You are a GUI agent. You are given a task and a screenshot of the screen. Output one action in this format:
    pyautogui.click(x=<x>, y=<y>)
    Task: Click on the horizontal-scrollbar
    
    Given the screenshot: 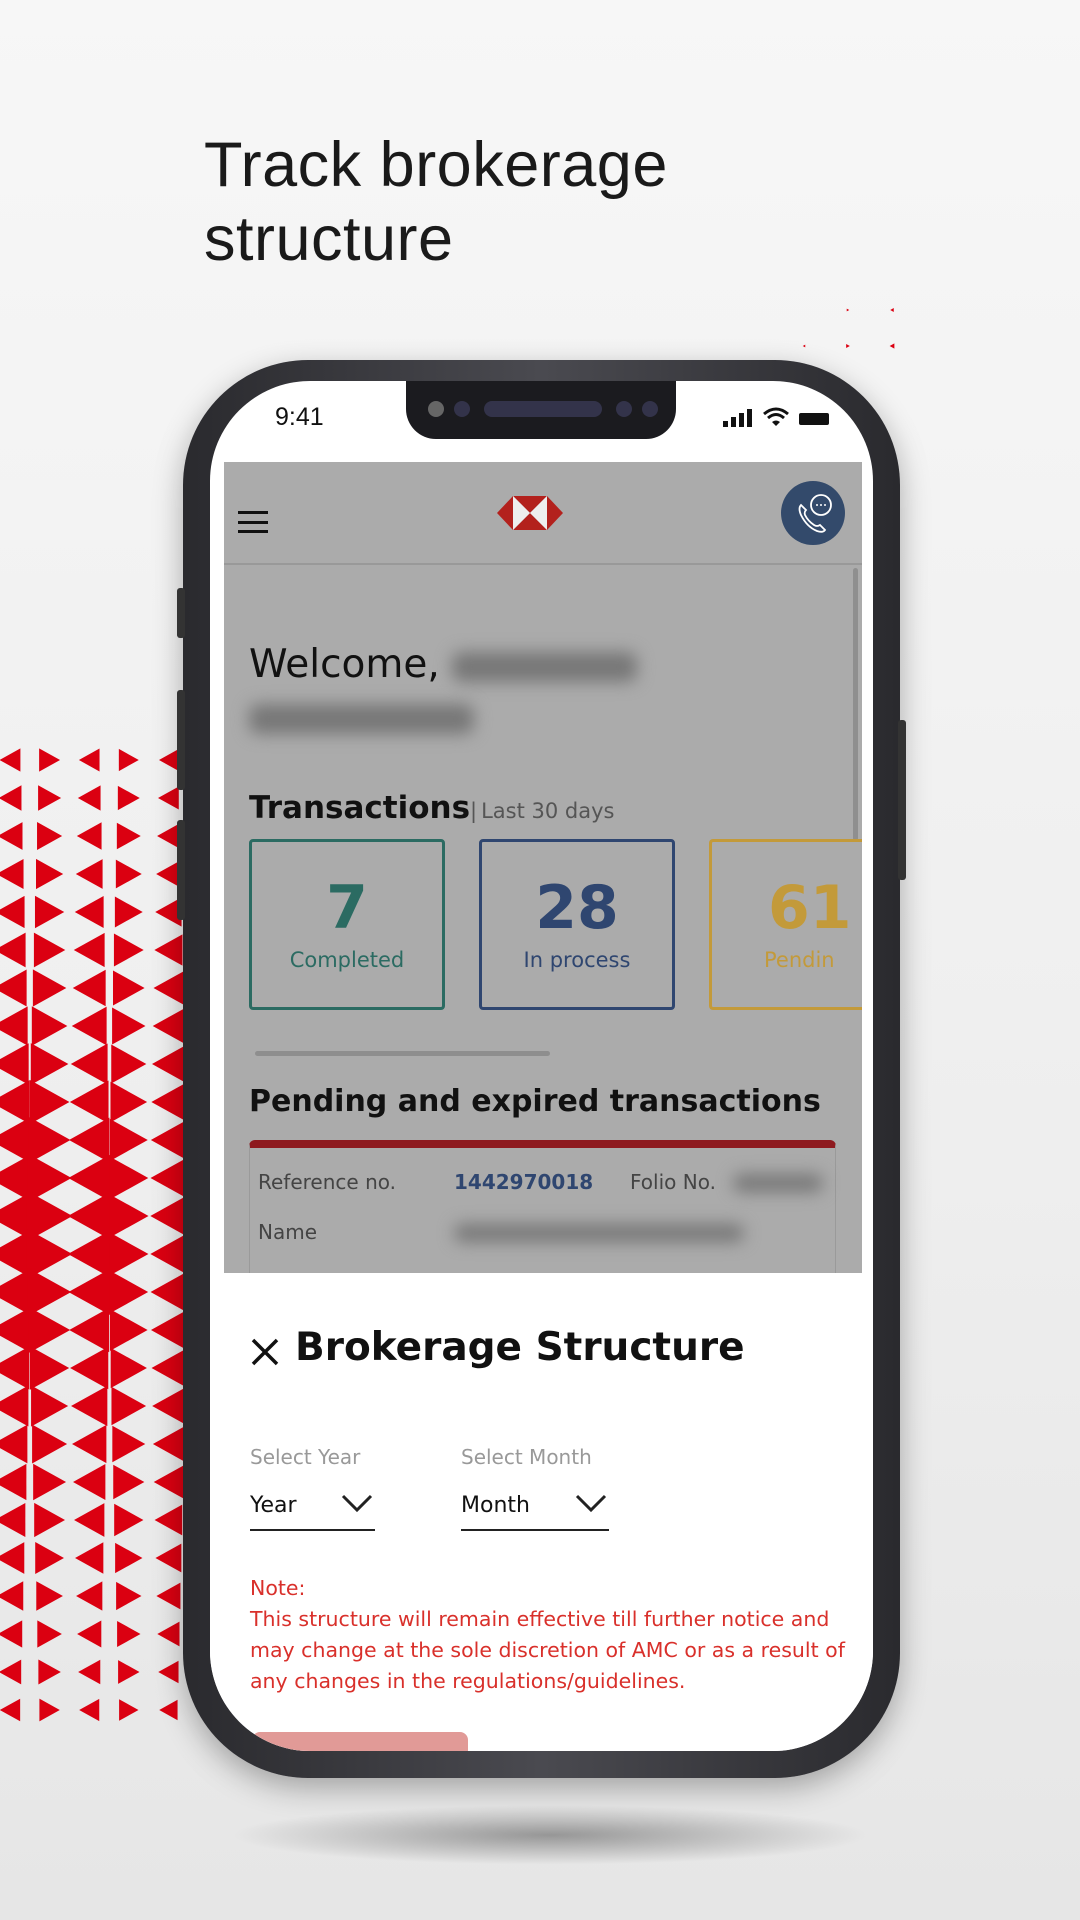 What is the action you would take?
    pyautogui.click(x=402, y=1053)
    